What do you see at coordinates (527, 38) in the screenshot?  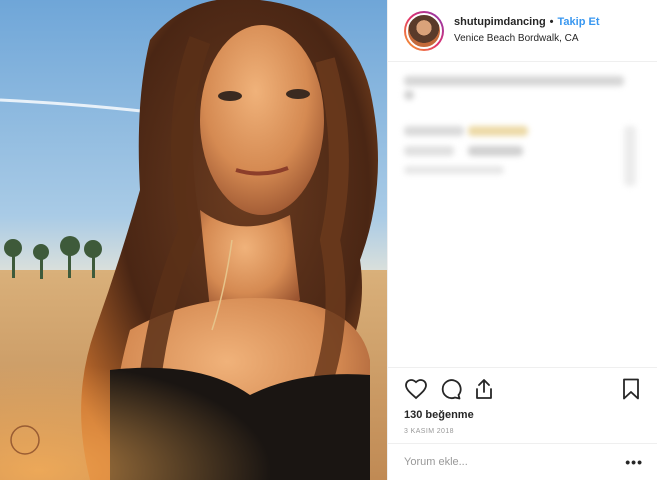 I see `location-link: Venice Beach Bordwalk, CA` at bounding box center [527, 38].